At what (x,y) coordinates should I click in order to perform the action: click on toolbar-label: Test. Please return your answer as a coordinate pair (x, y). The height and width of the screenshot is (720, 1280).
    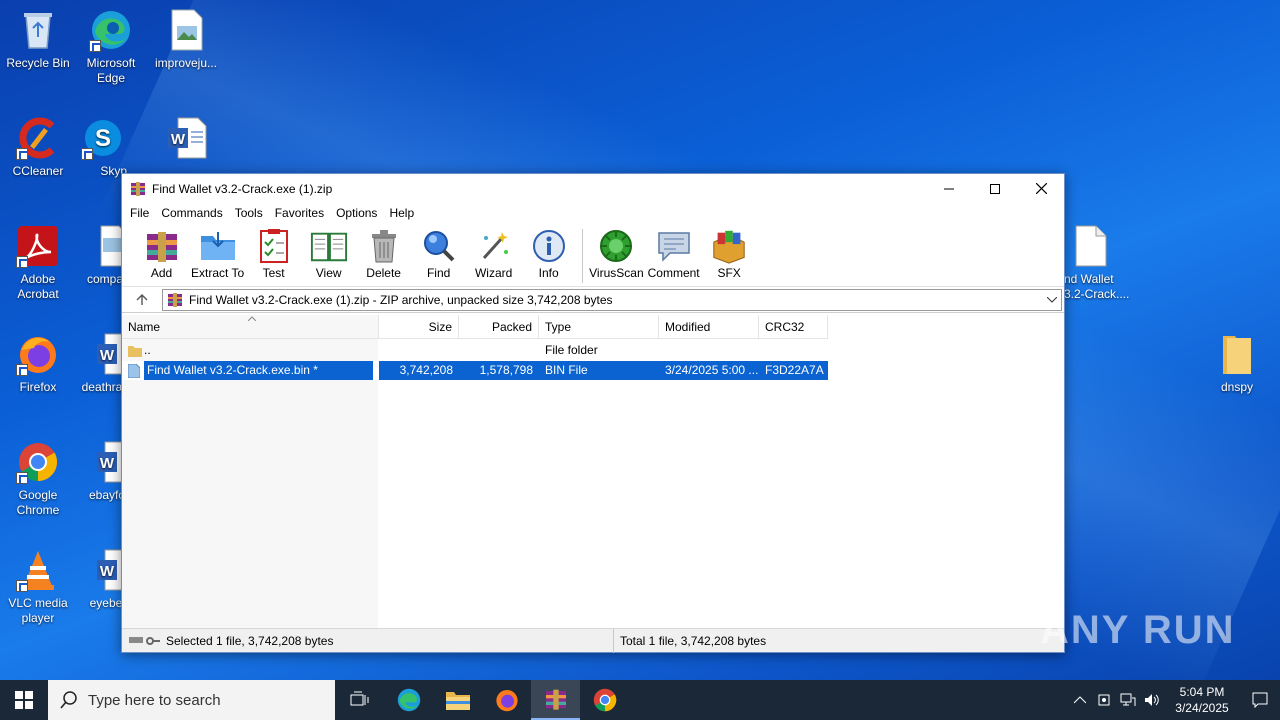
    Looking at the image, I should click on (273, 273).